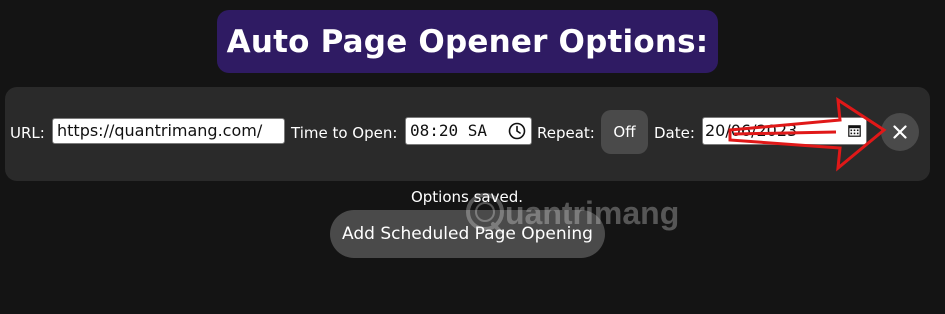 Image resolution: width=945 pixels, height=314 pixels. Describe the element at coordinates (854, 130) in the screenshot. I see `calendar-icon` at that location.